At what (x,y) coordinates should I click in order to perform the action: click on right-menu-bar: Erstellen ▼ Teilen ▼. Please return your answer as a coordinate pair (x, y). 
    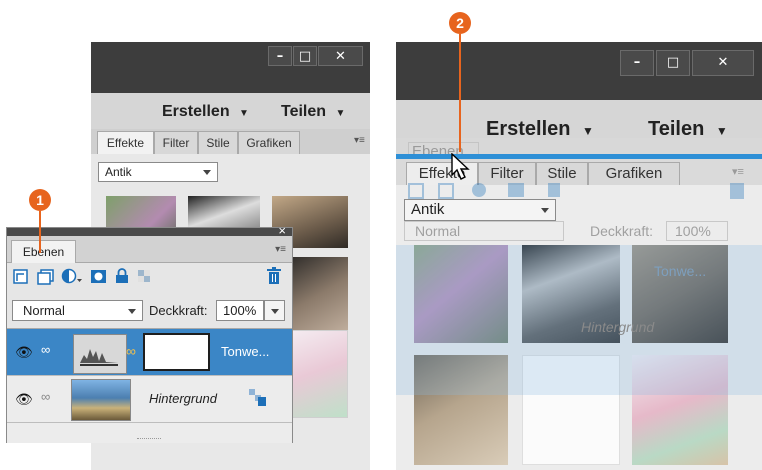
    Looking at the image, I should click on (579, 120).